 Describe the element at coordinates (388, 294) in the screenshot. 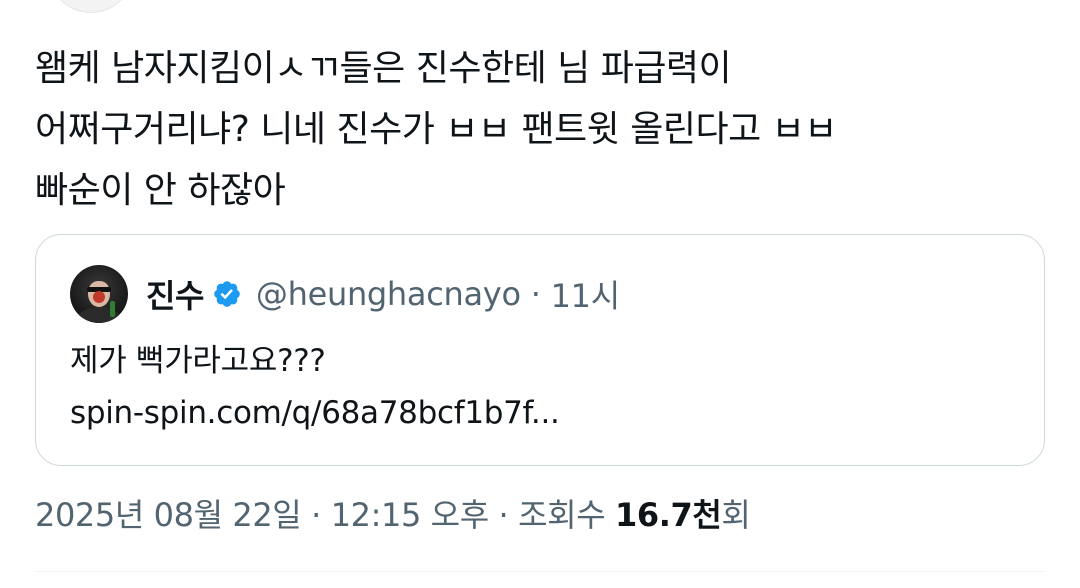

I see `quoted-author-handle: @heunghacnayo` at that location.